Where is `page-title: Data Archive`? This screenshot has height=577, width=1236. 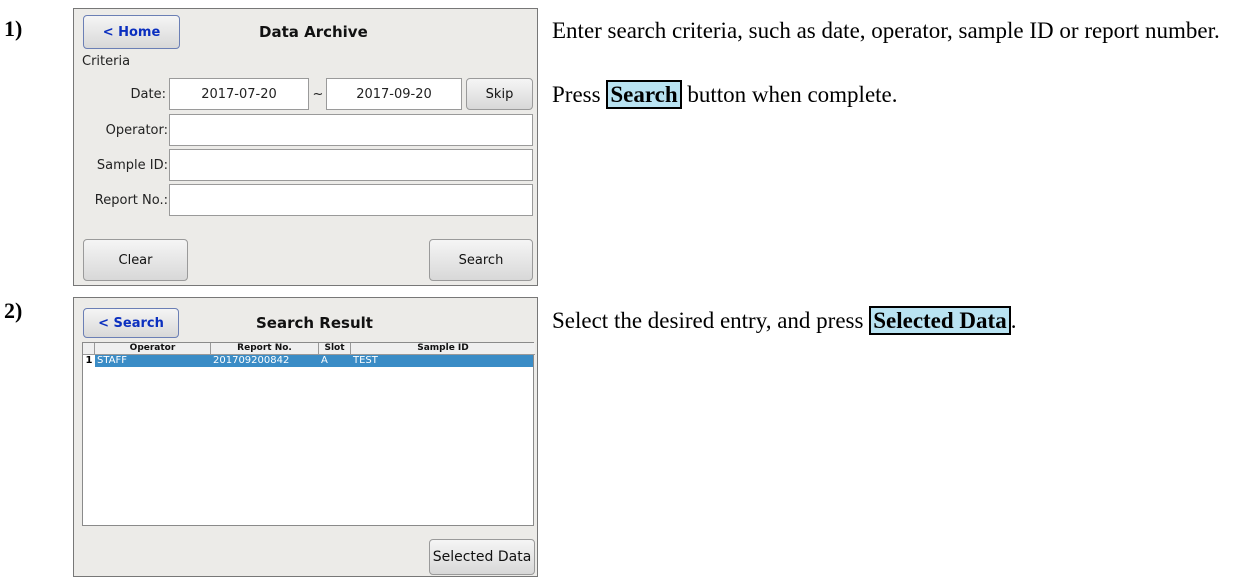 page-title: Data Archive is located at coordinates (313, 32).